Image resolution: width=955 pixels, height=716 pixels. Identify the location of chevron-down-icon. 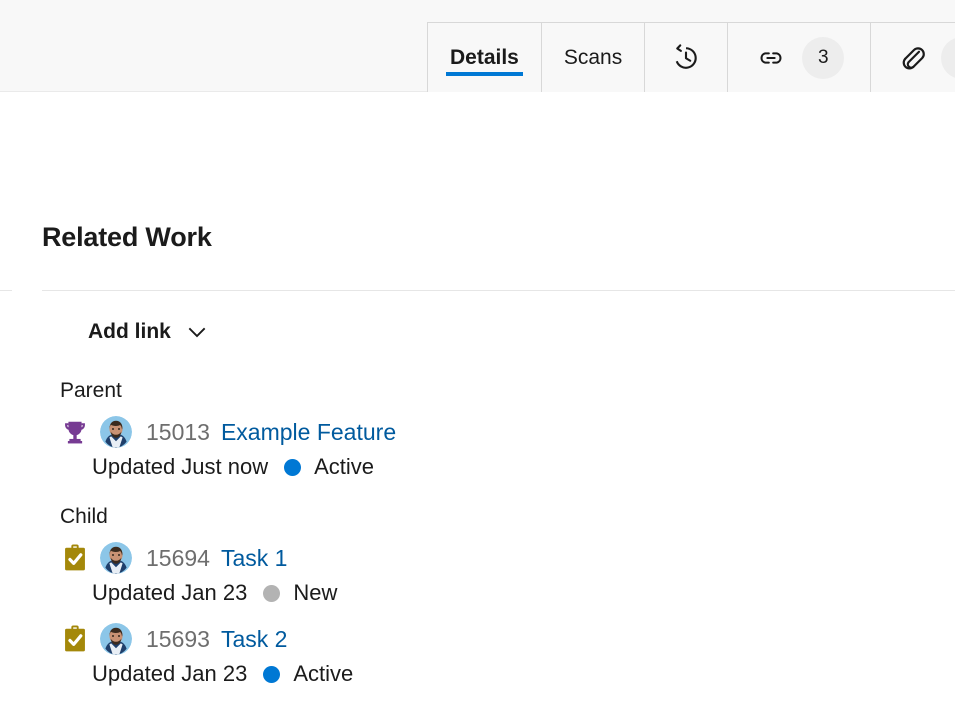
(197, 332).